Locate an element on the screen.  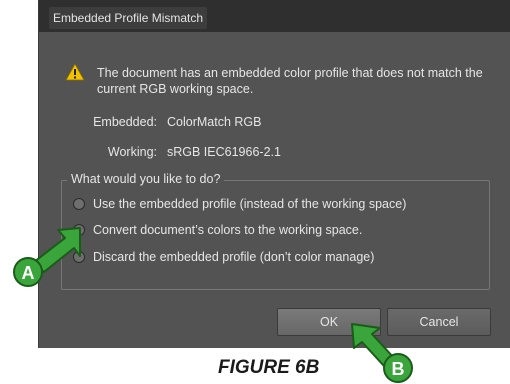
embedded-value: ColorMatch RGB is located at coordinates (214, 122).